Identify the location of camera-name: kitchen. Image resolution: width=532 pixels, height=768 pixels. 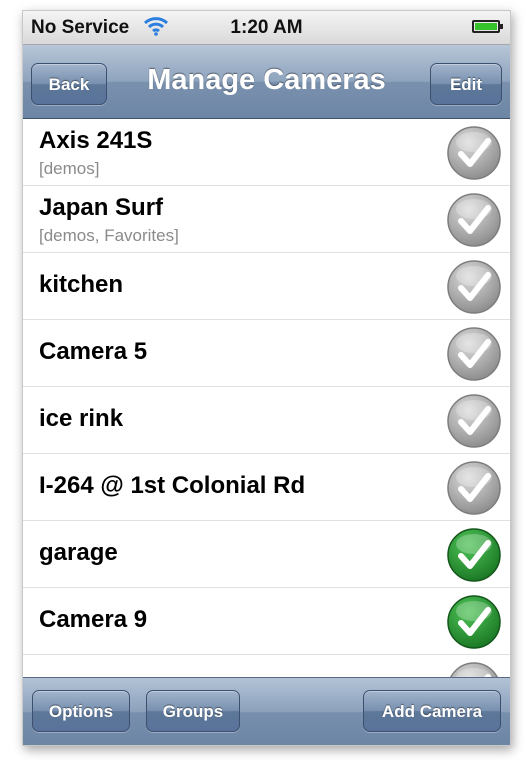
(81, 284).